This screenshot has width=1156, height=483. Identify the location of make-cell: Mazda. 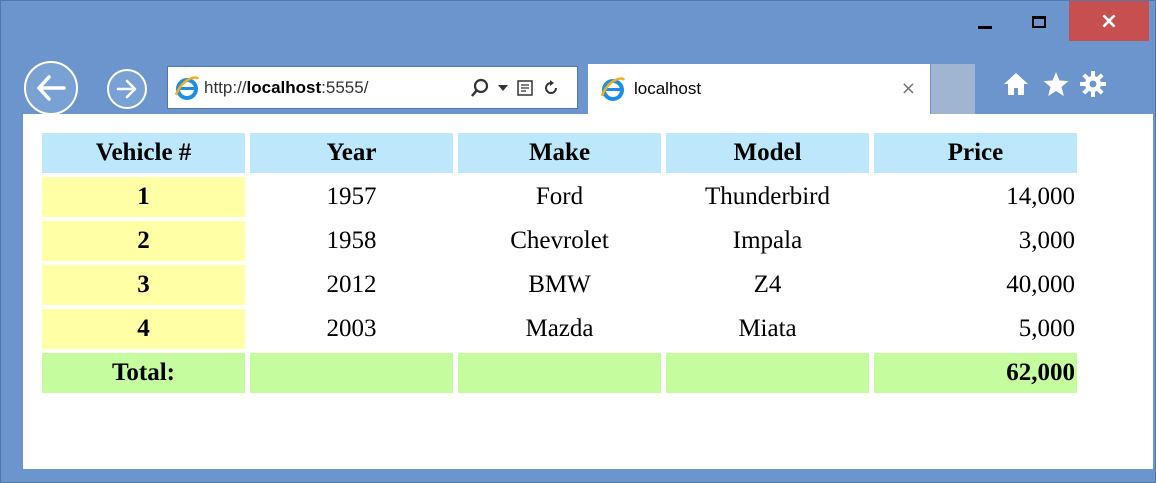
(559, 328).